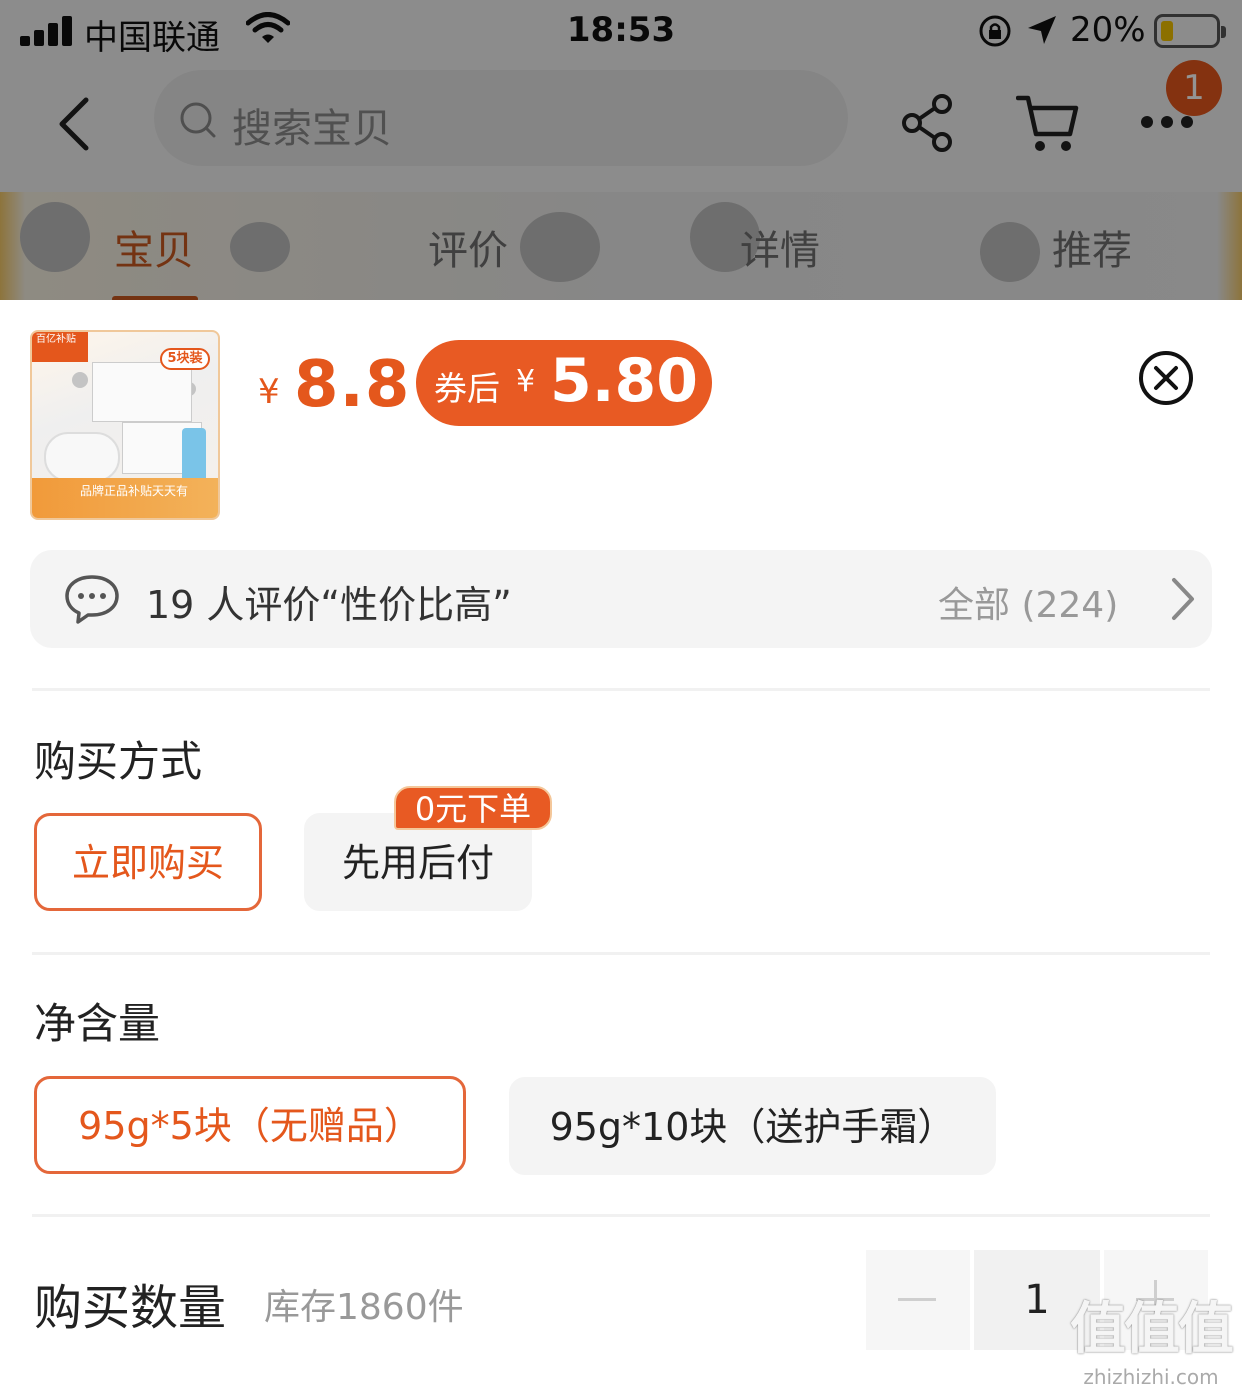 The width and height of the screenshot is (1242, 1397). Describe the element at coordinates (130, 1308) in the screenshot. I see `quantity-title: 购买数量` at that location.